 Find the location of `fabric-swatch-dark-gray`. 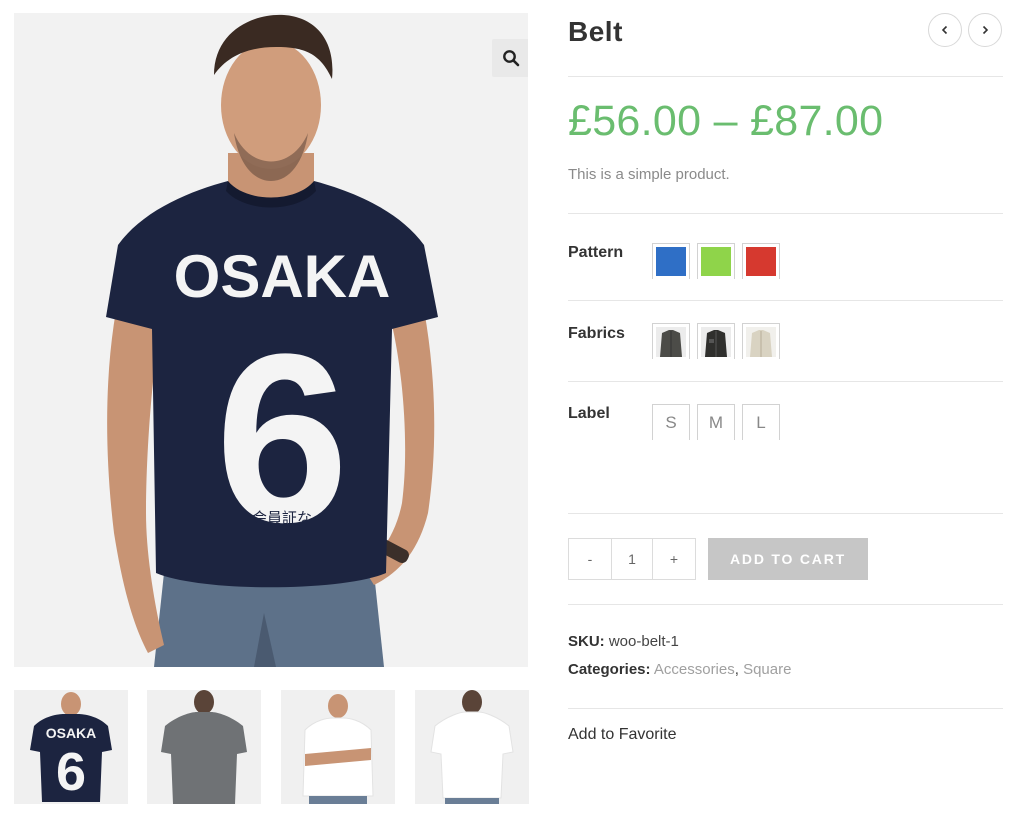

fabric-swatch-dark-gray is located at coordinates (671, 341).